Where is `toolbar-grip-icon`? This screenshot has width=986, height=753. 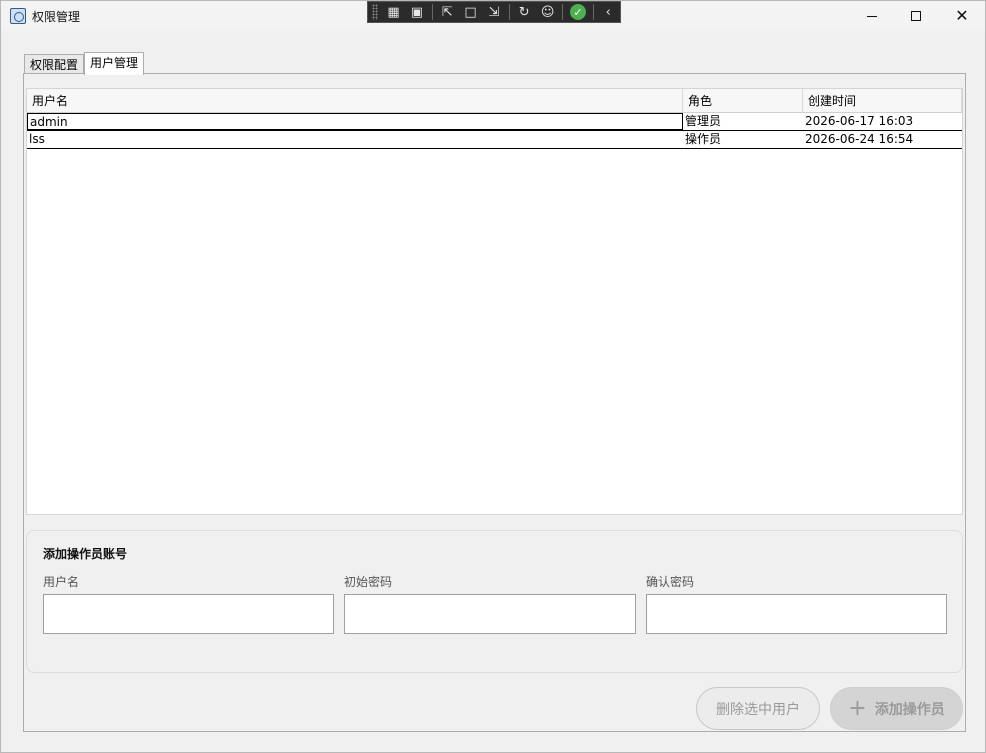
toolbar-grip-icon is located at coordinates (375, 12).